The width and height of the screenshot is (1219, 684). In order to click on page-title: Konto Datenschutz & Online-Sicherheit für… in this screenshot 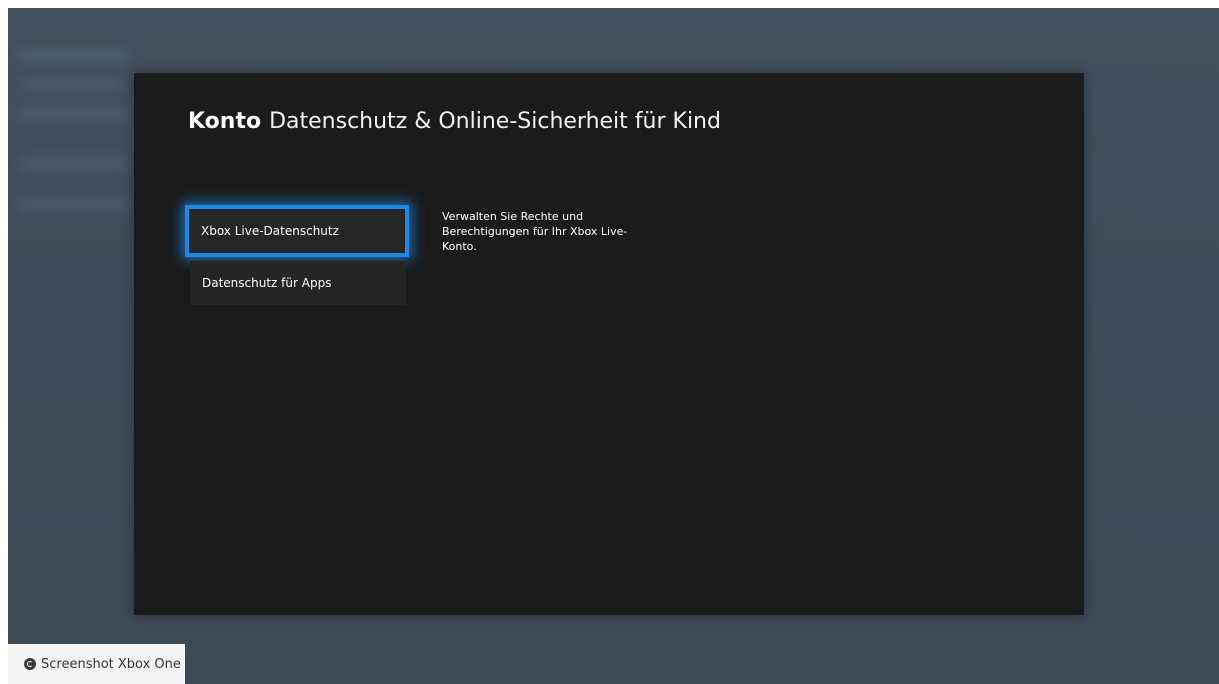, I will do `click(454, 121)`.